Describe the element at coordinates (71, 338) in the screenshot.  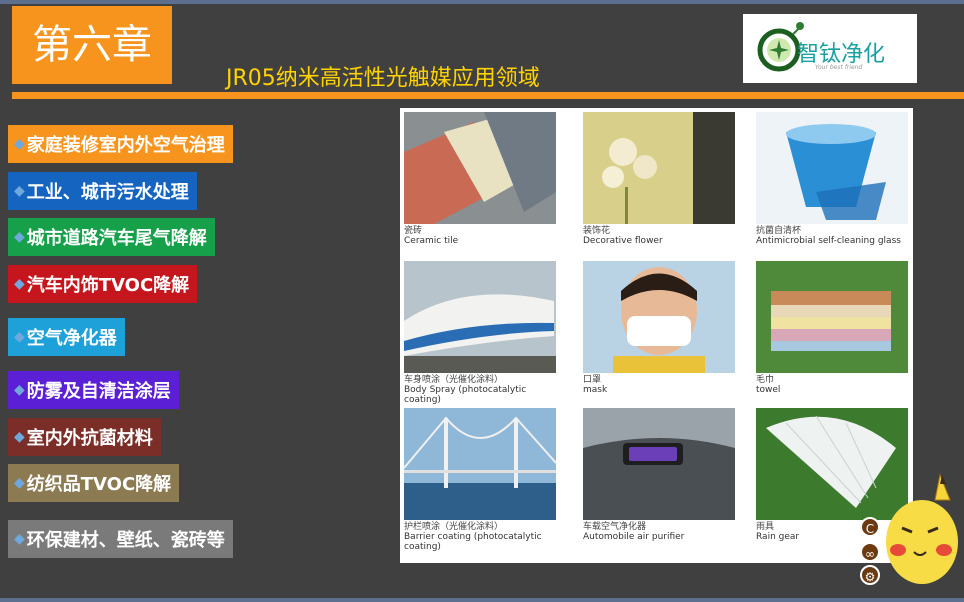
I see `app-label: 空气净化器` at that location.